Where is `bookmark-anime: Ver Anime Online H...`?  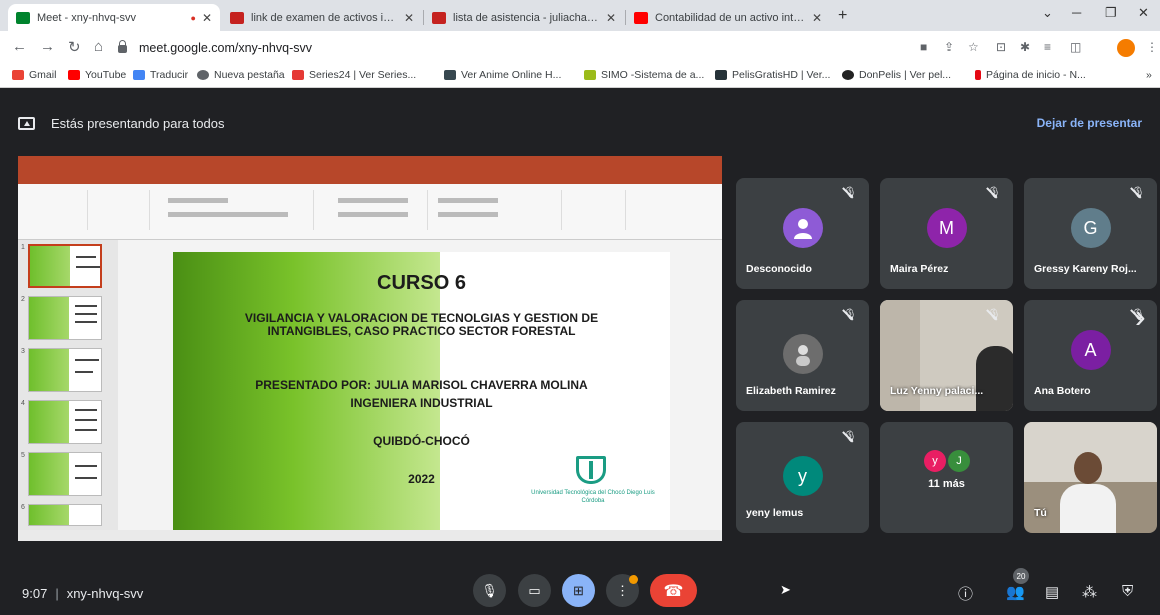 bookmark-anime: Ver Anime Online H... is located at coordinates (502, 75).